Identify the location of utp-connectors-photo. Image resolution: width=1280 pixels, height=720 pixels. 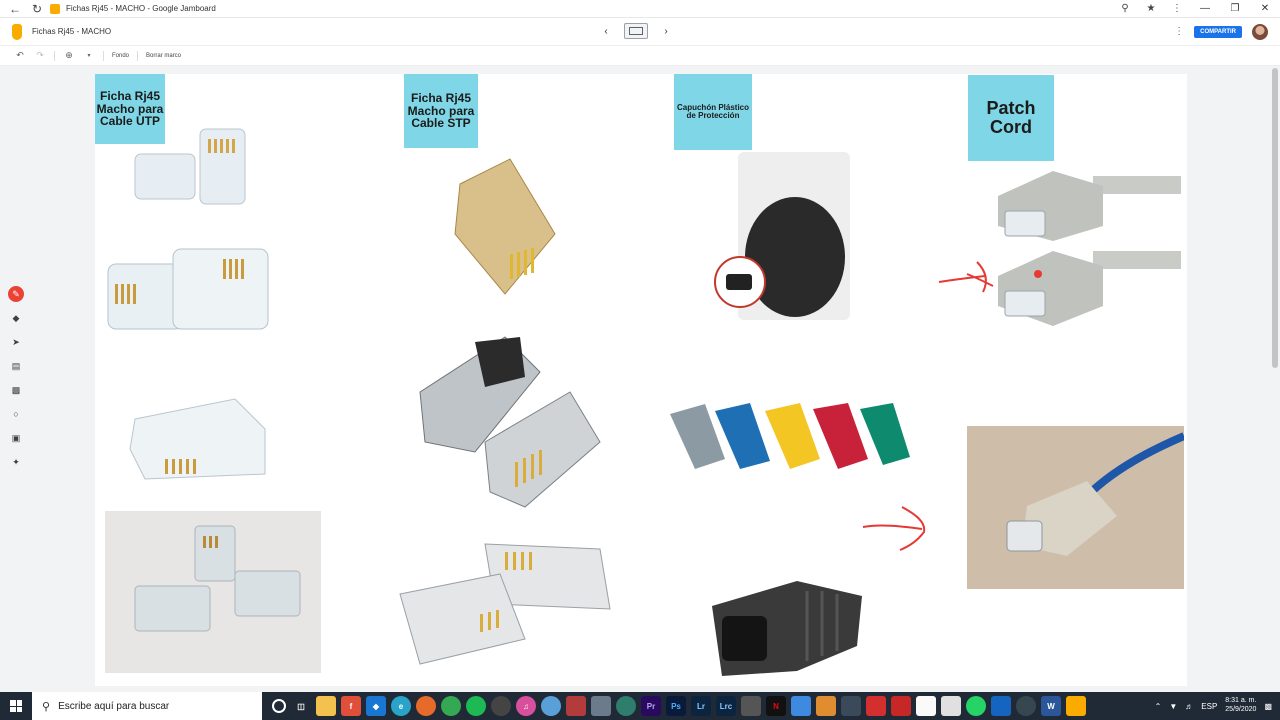
(213, 592).